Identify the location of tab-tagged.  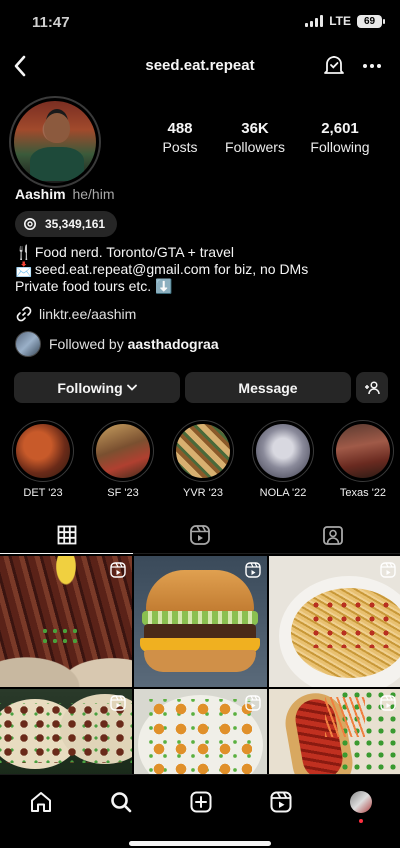
(333, 534).